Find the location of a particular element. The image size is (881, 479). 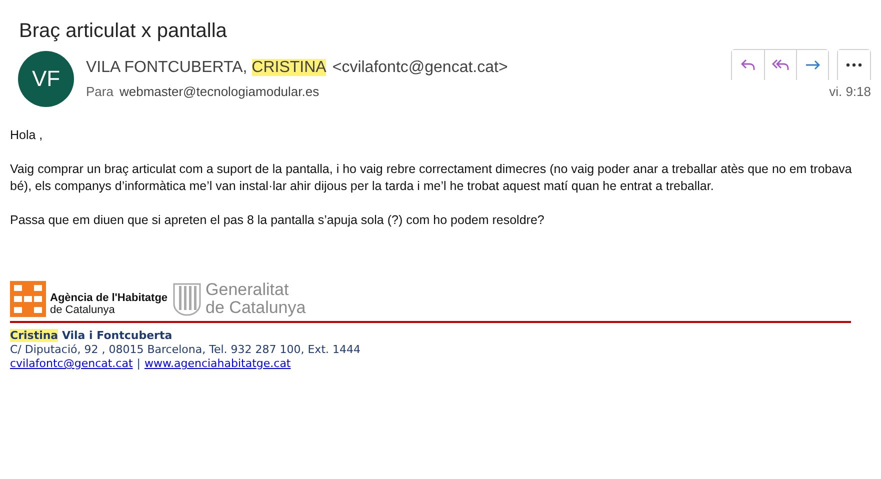

reply-icon is located at coordinates (748, 65).